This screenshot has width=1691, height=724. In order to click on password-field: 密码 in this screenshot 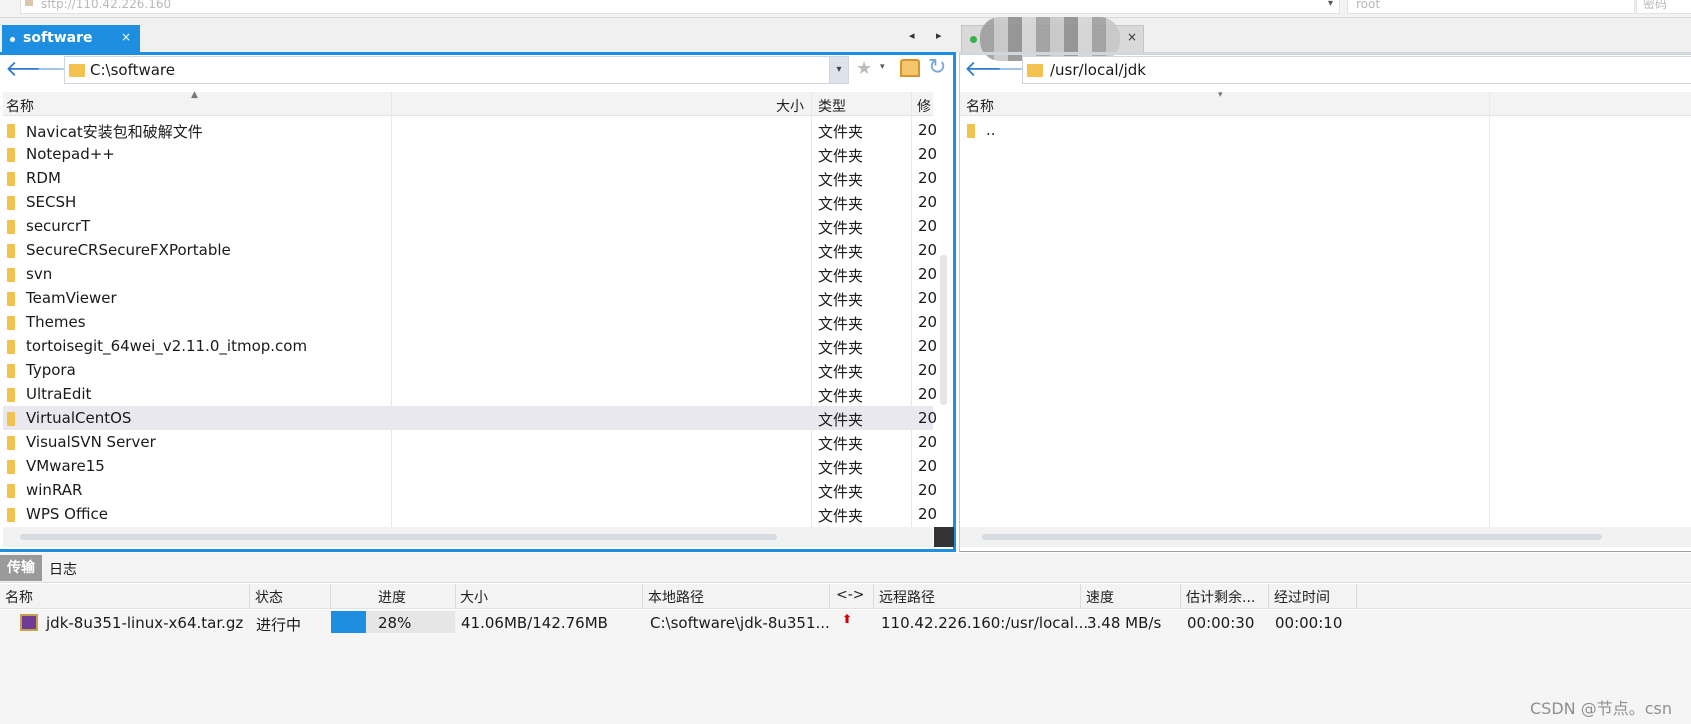, I will do `click(1663, 7)`.